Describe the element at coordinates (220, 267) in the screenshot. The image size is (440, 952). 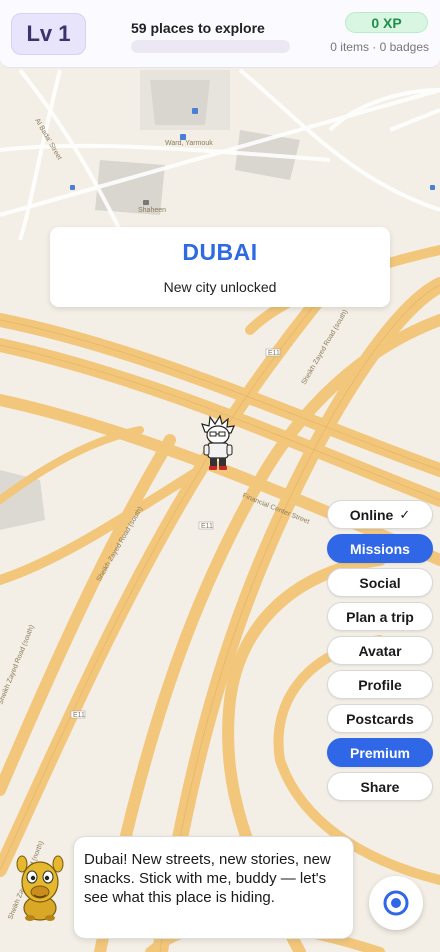
I see `city-unlocked-card: DUBAI New city unlocked` at that location.